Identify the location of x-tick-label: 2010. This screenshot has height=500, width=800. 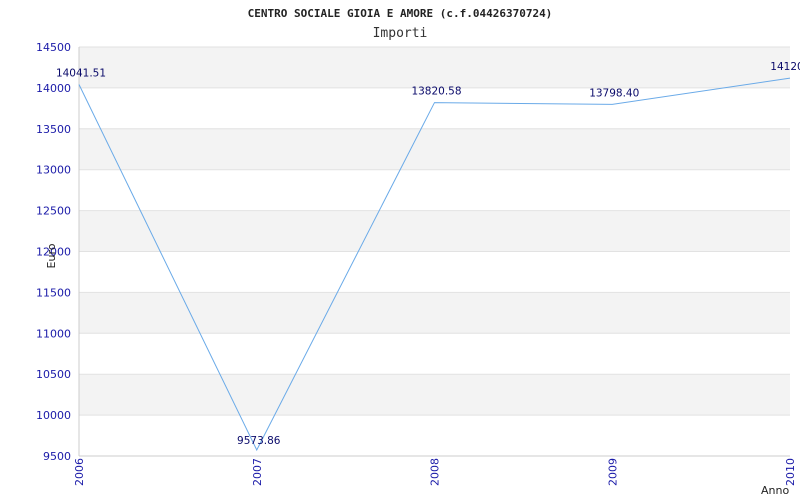
(790, 472).